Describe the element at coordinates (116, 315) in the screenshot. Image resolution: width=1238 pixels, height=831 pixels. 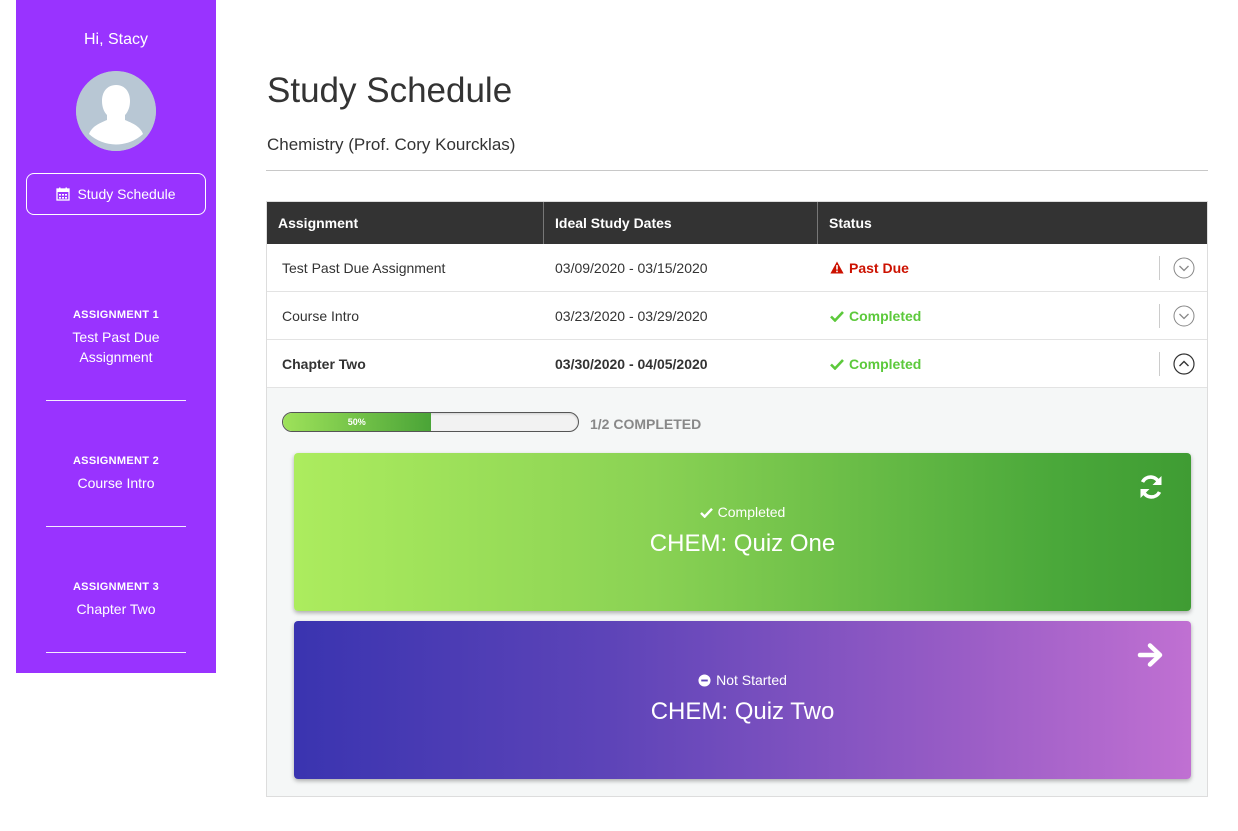
I see `assignment-number: ASSIGNMENT 1` at that location.